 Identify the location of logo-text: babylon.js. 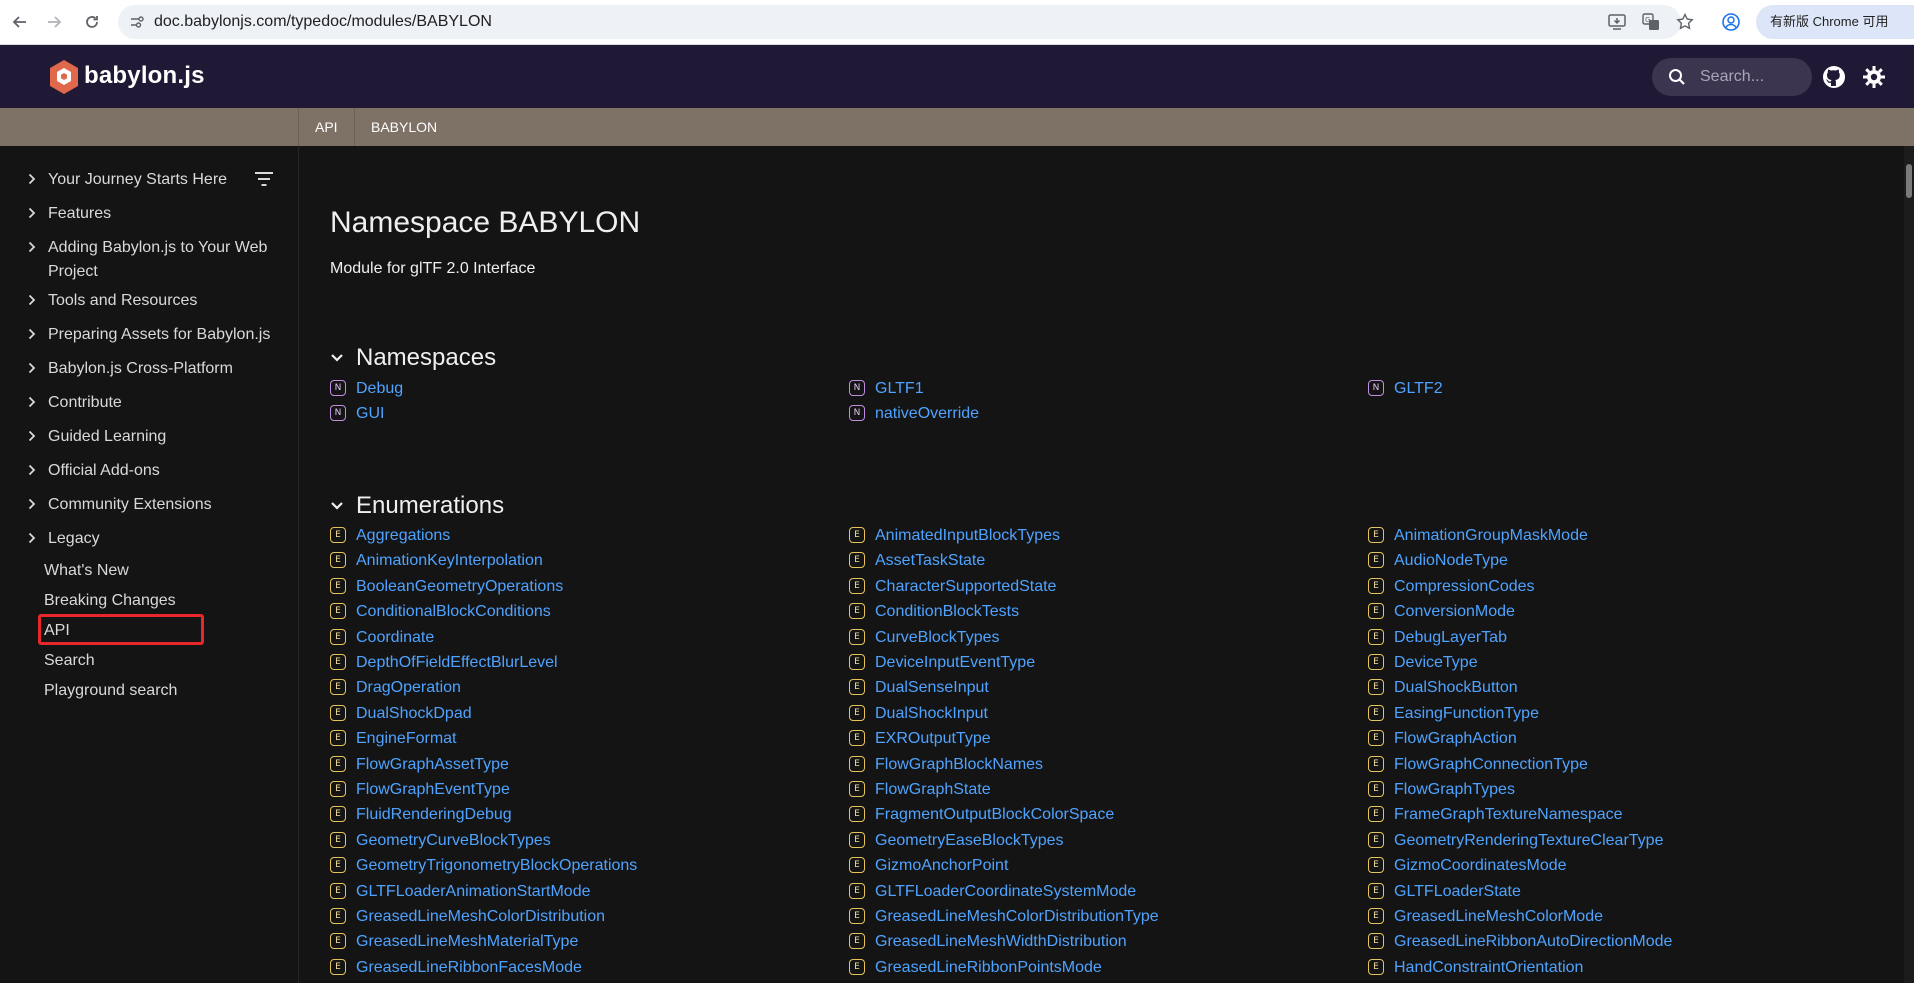
(144, 76).